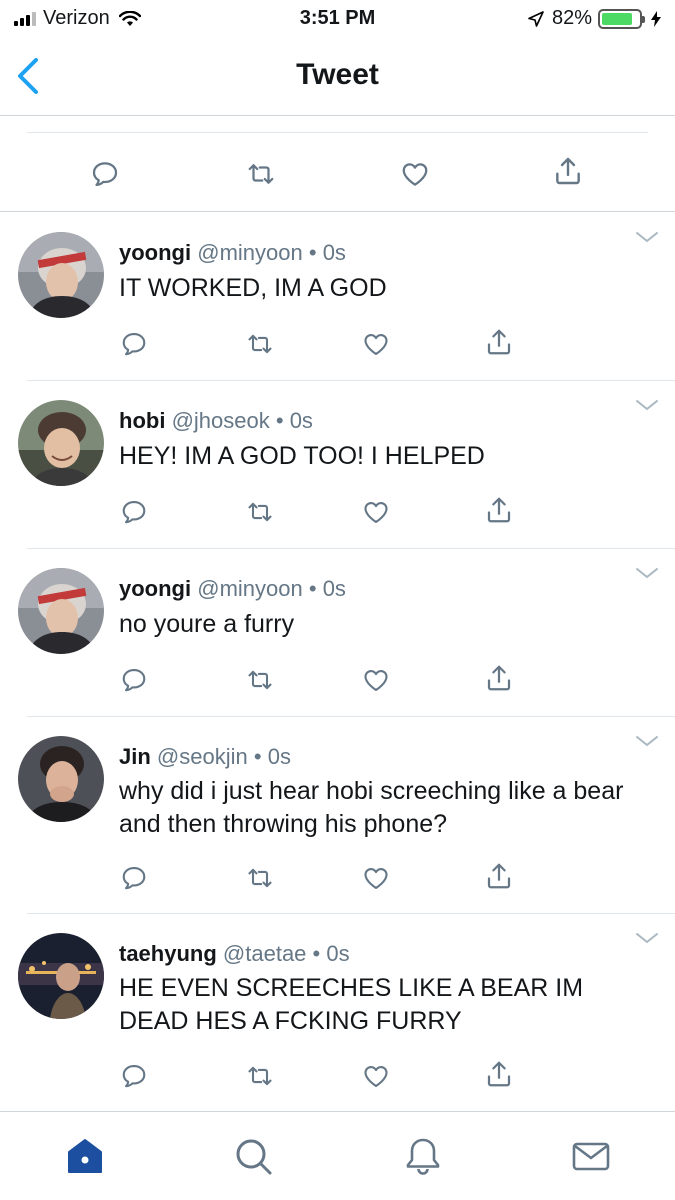  I want to click on battery-icon, so click(621, 18).